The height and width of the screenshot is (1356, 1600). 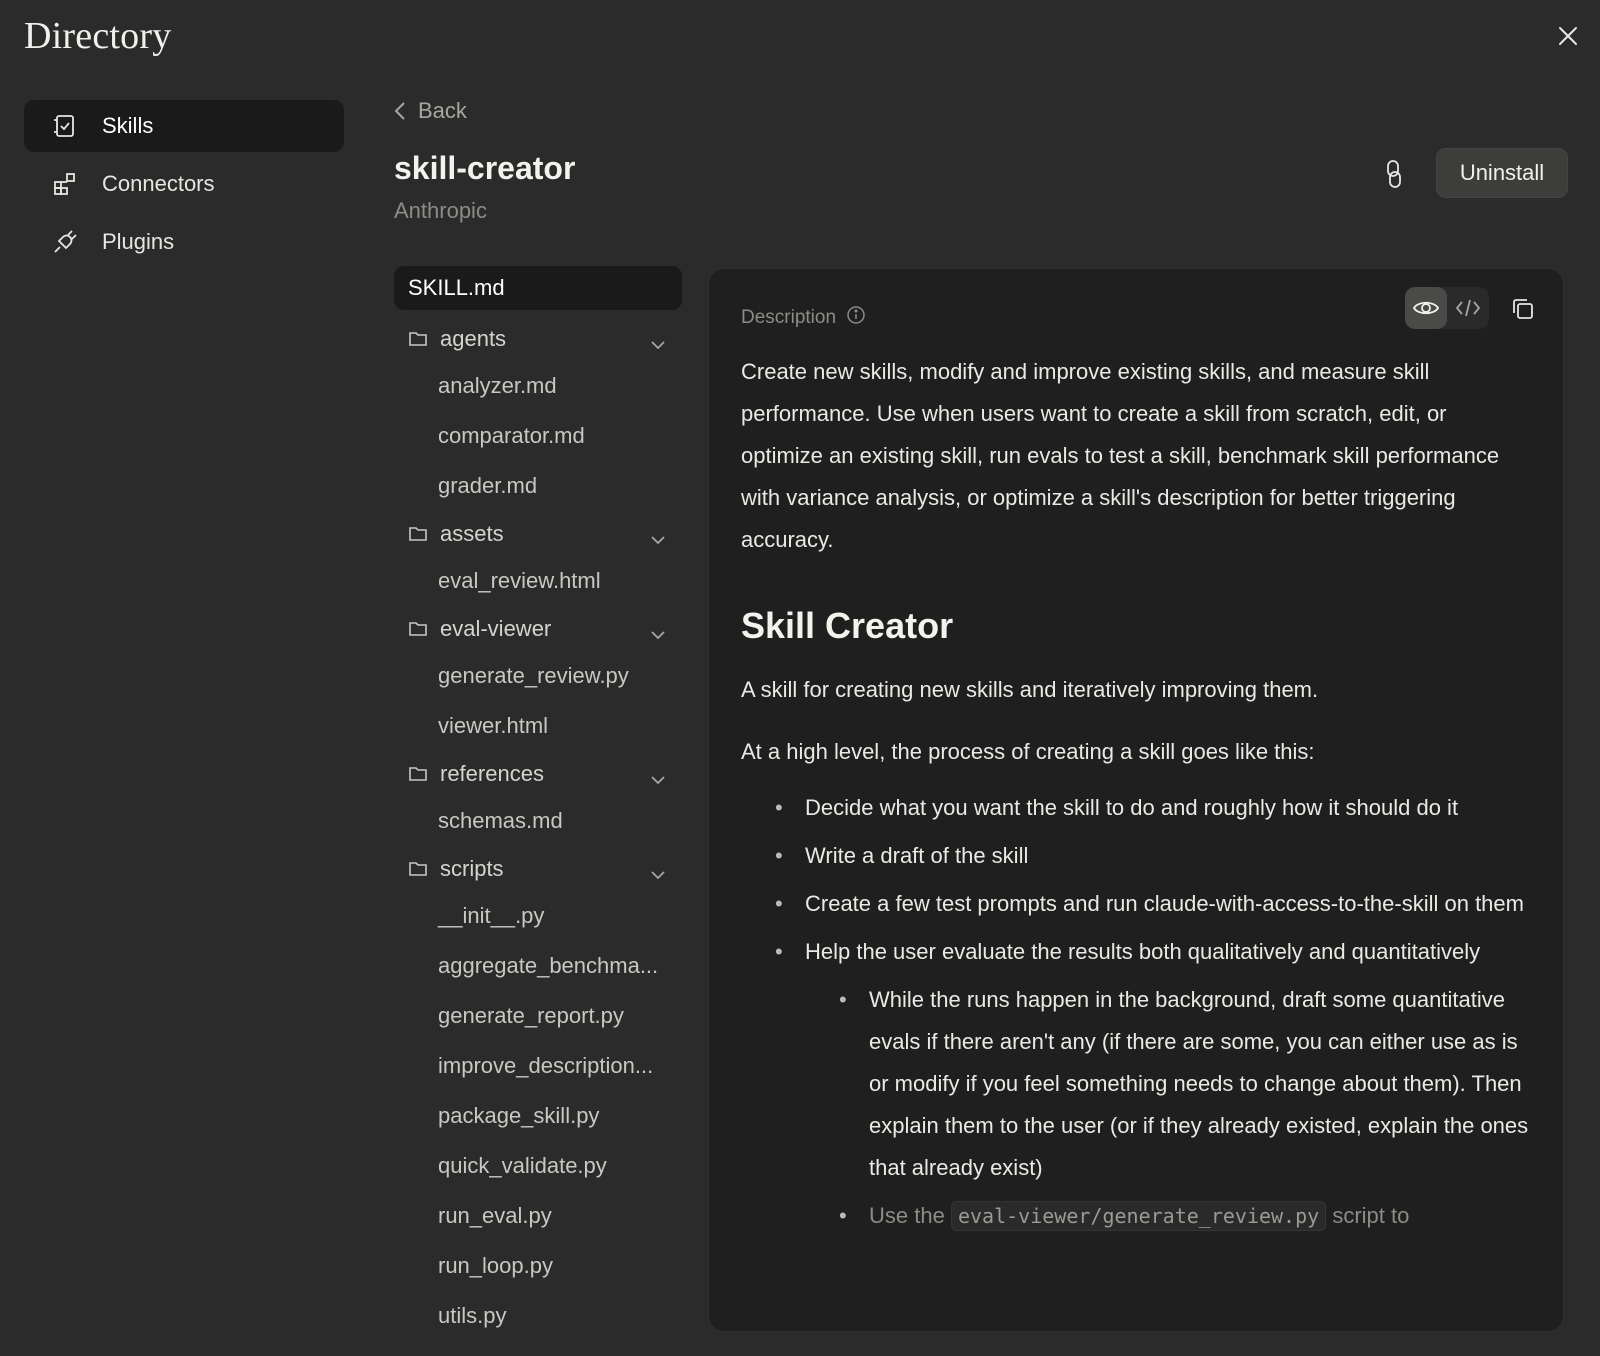 I want to click on folder-references: references, so click(x=538, y=773).